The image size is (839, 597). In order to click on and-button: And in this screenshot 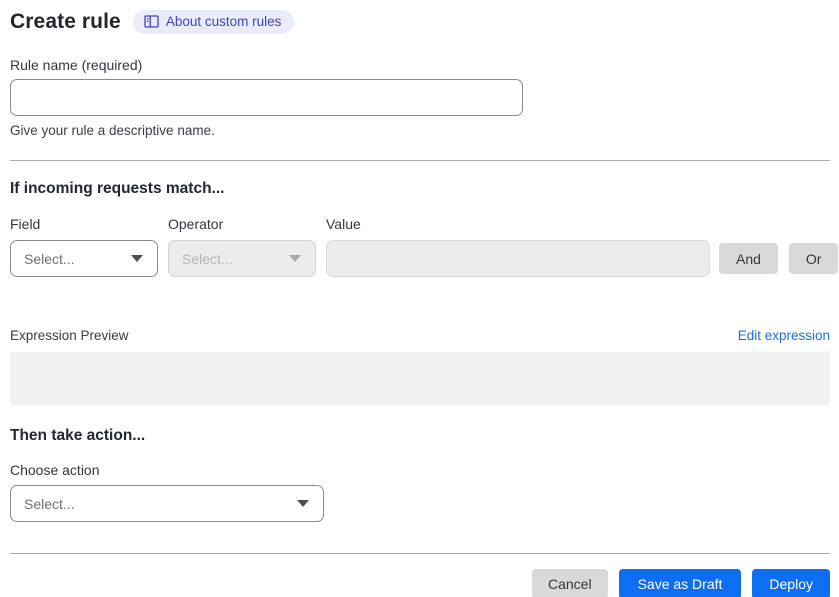, I will do `click(748, 258)`.